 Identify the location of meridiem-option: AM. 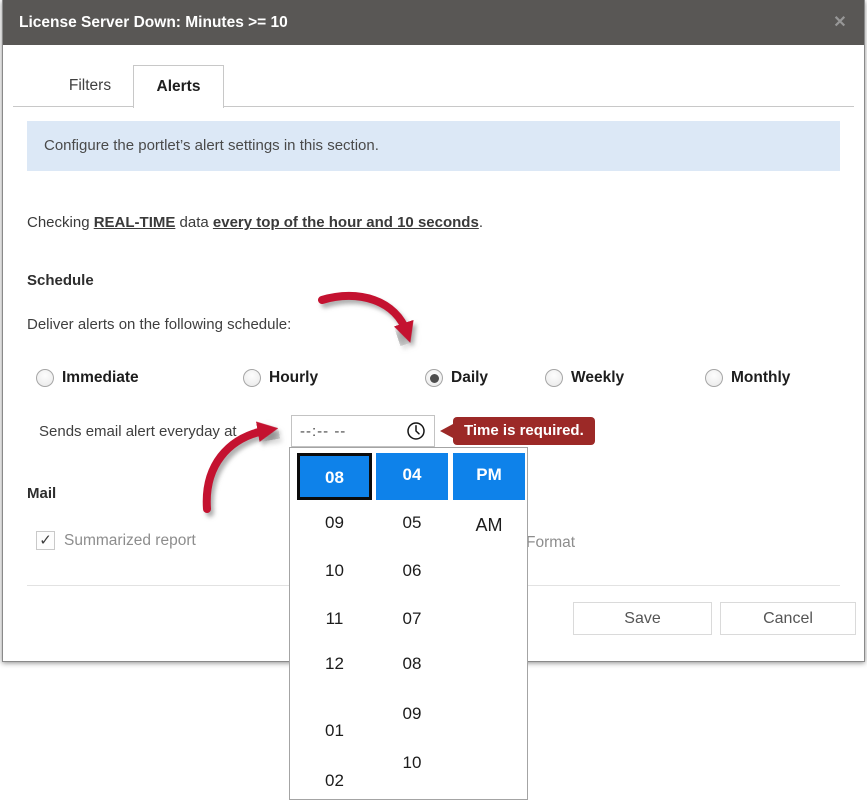
(489, 525).